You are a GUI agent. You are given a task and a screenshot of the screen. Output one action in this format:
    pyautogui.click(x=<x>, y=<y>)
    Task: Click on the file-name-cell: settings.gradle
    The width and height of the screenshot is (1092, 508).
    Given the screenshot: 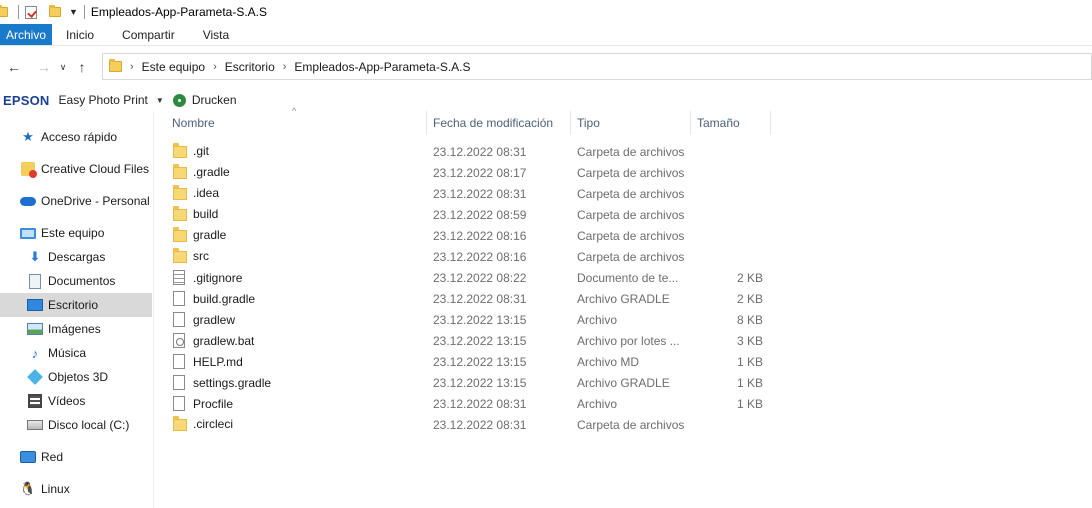 What is the action you would take?
    pyautogui.click(x=222, y=382)
    